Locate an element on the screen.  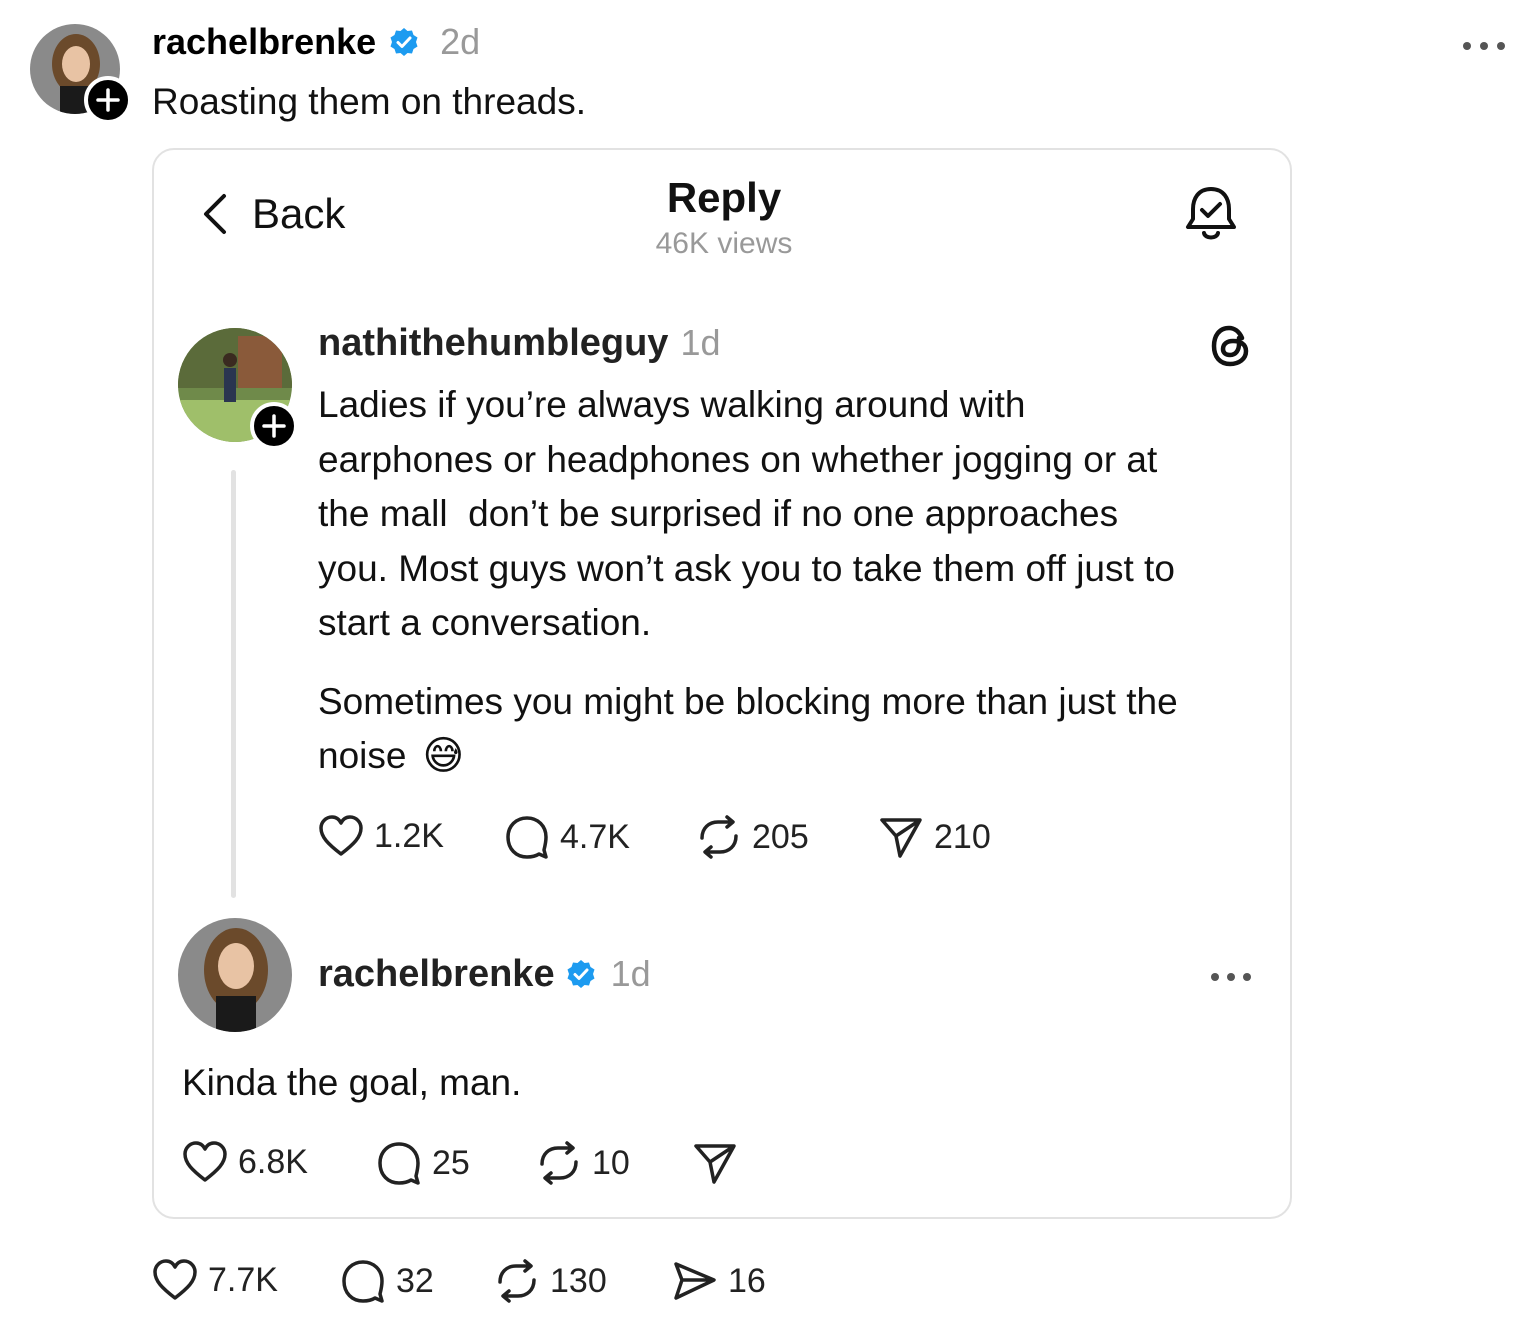
repost-count: 10 is located at coordinates (611, 1162).